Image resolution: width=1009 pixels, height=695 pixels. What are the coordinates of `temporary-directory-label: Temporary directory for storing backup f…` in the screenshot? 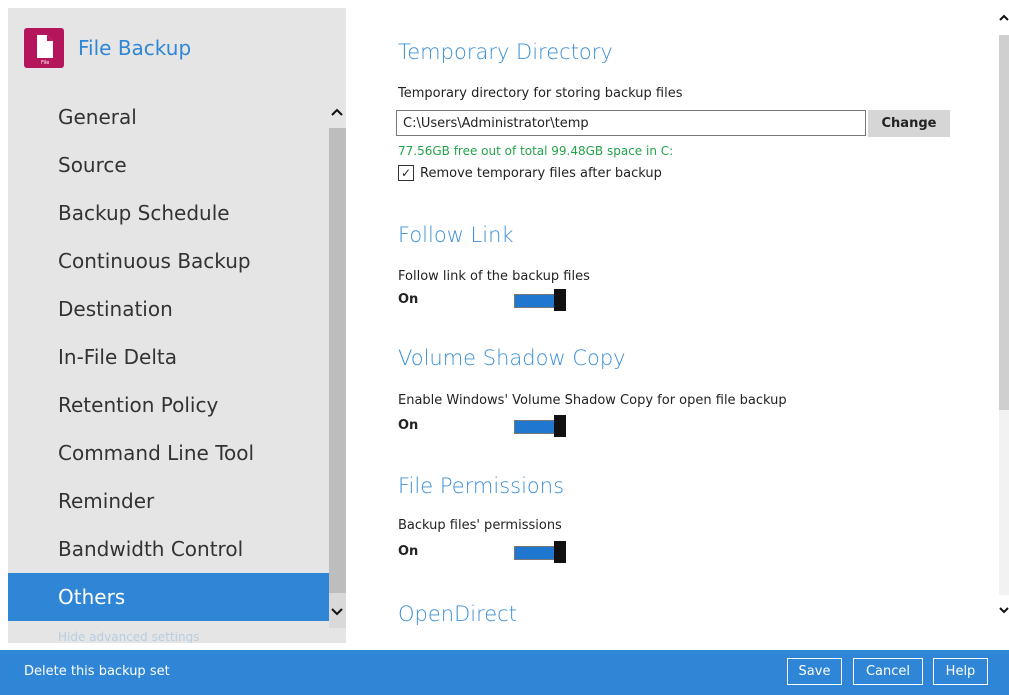 It's located at (540, 93).